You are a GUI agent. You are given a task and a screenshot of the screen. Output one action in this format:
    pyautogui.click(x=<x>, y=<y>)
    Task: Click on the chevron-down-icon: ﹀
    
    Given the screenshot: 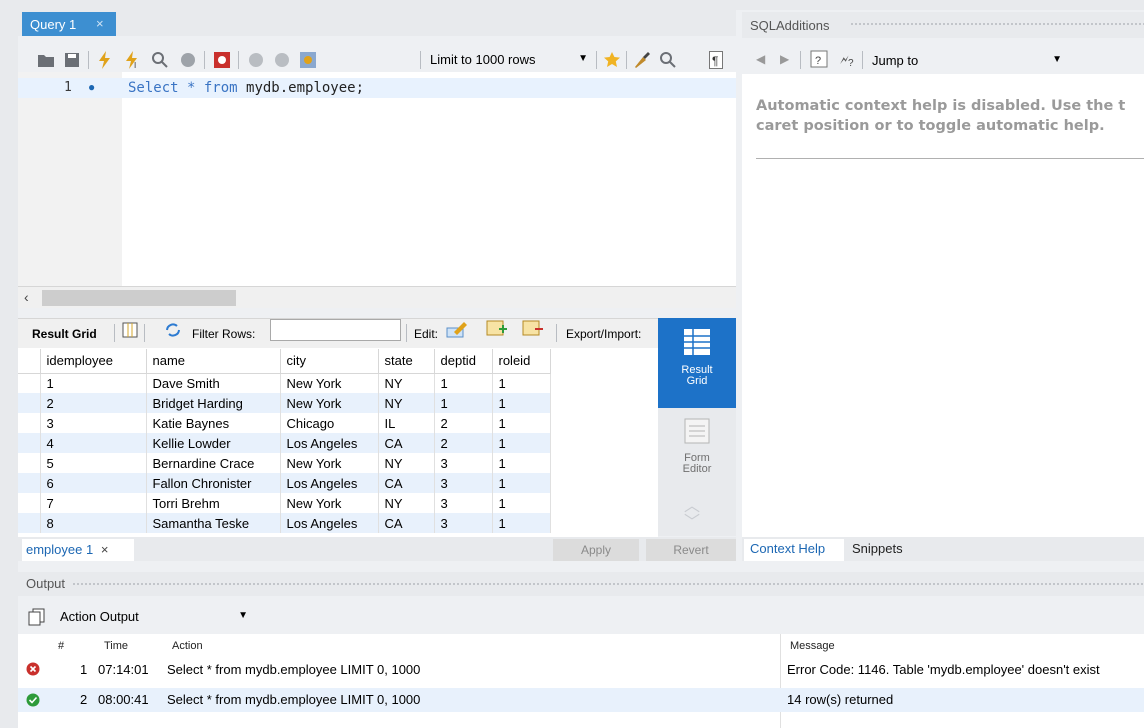 What is the action you would take?
    pyautogui.click(x=692, y=520)
    